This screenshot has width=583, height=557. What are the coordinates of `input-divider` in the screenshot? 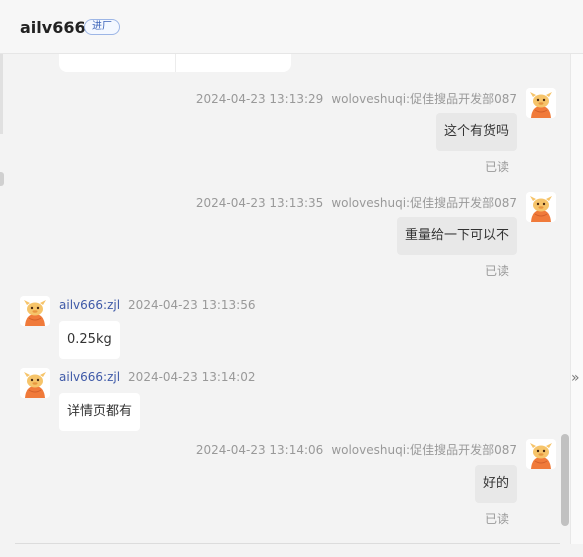 It's located at (287, 543).